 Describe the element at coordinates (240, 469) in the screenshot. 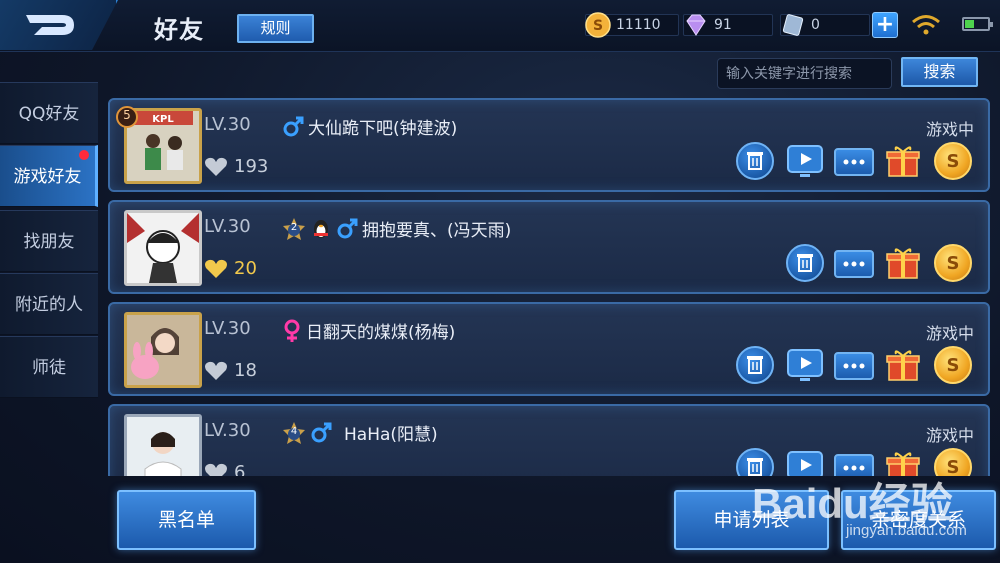

I see `intimacy-value: 6` at that location.